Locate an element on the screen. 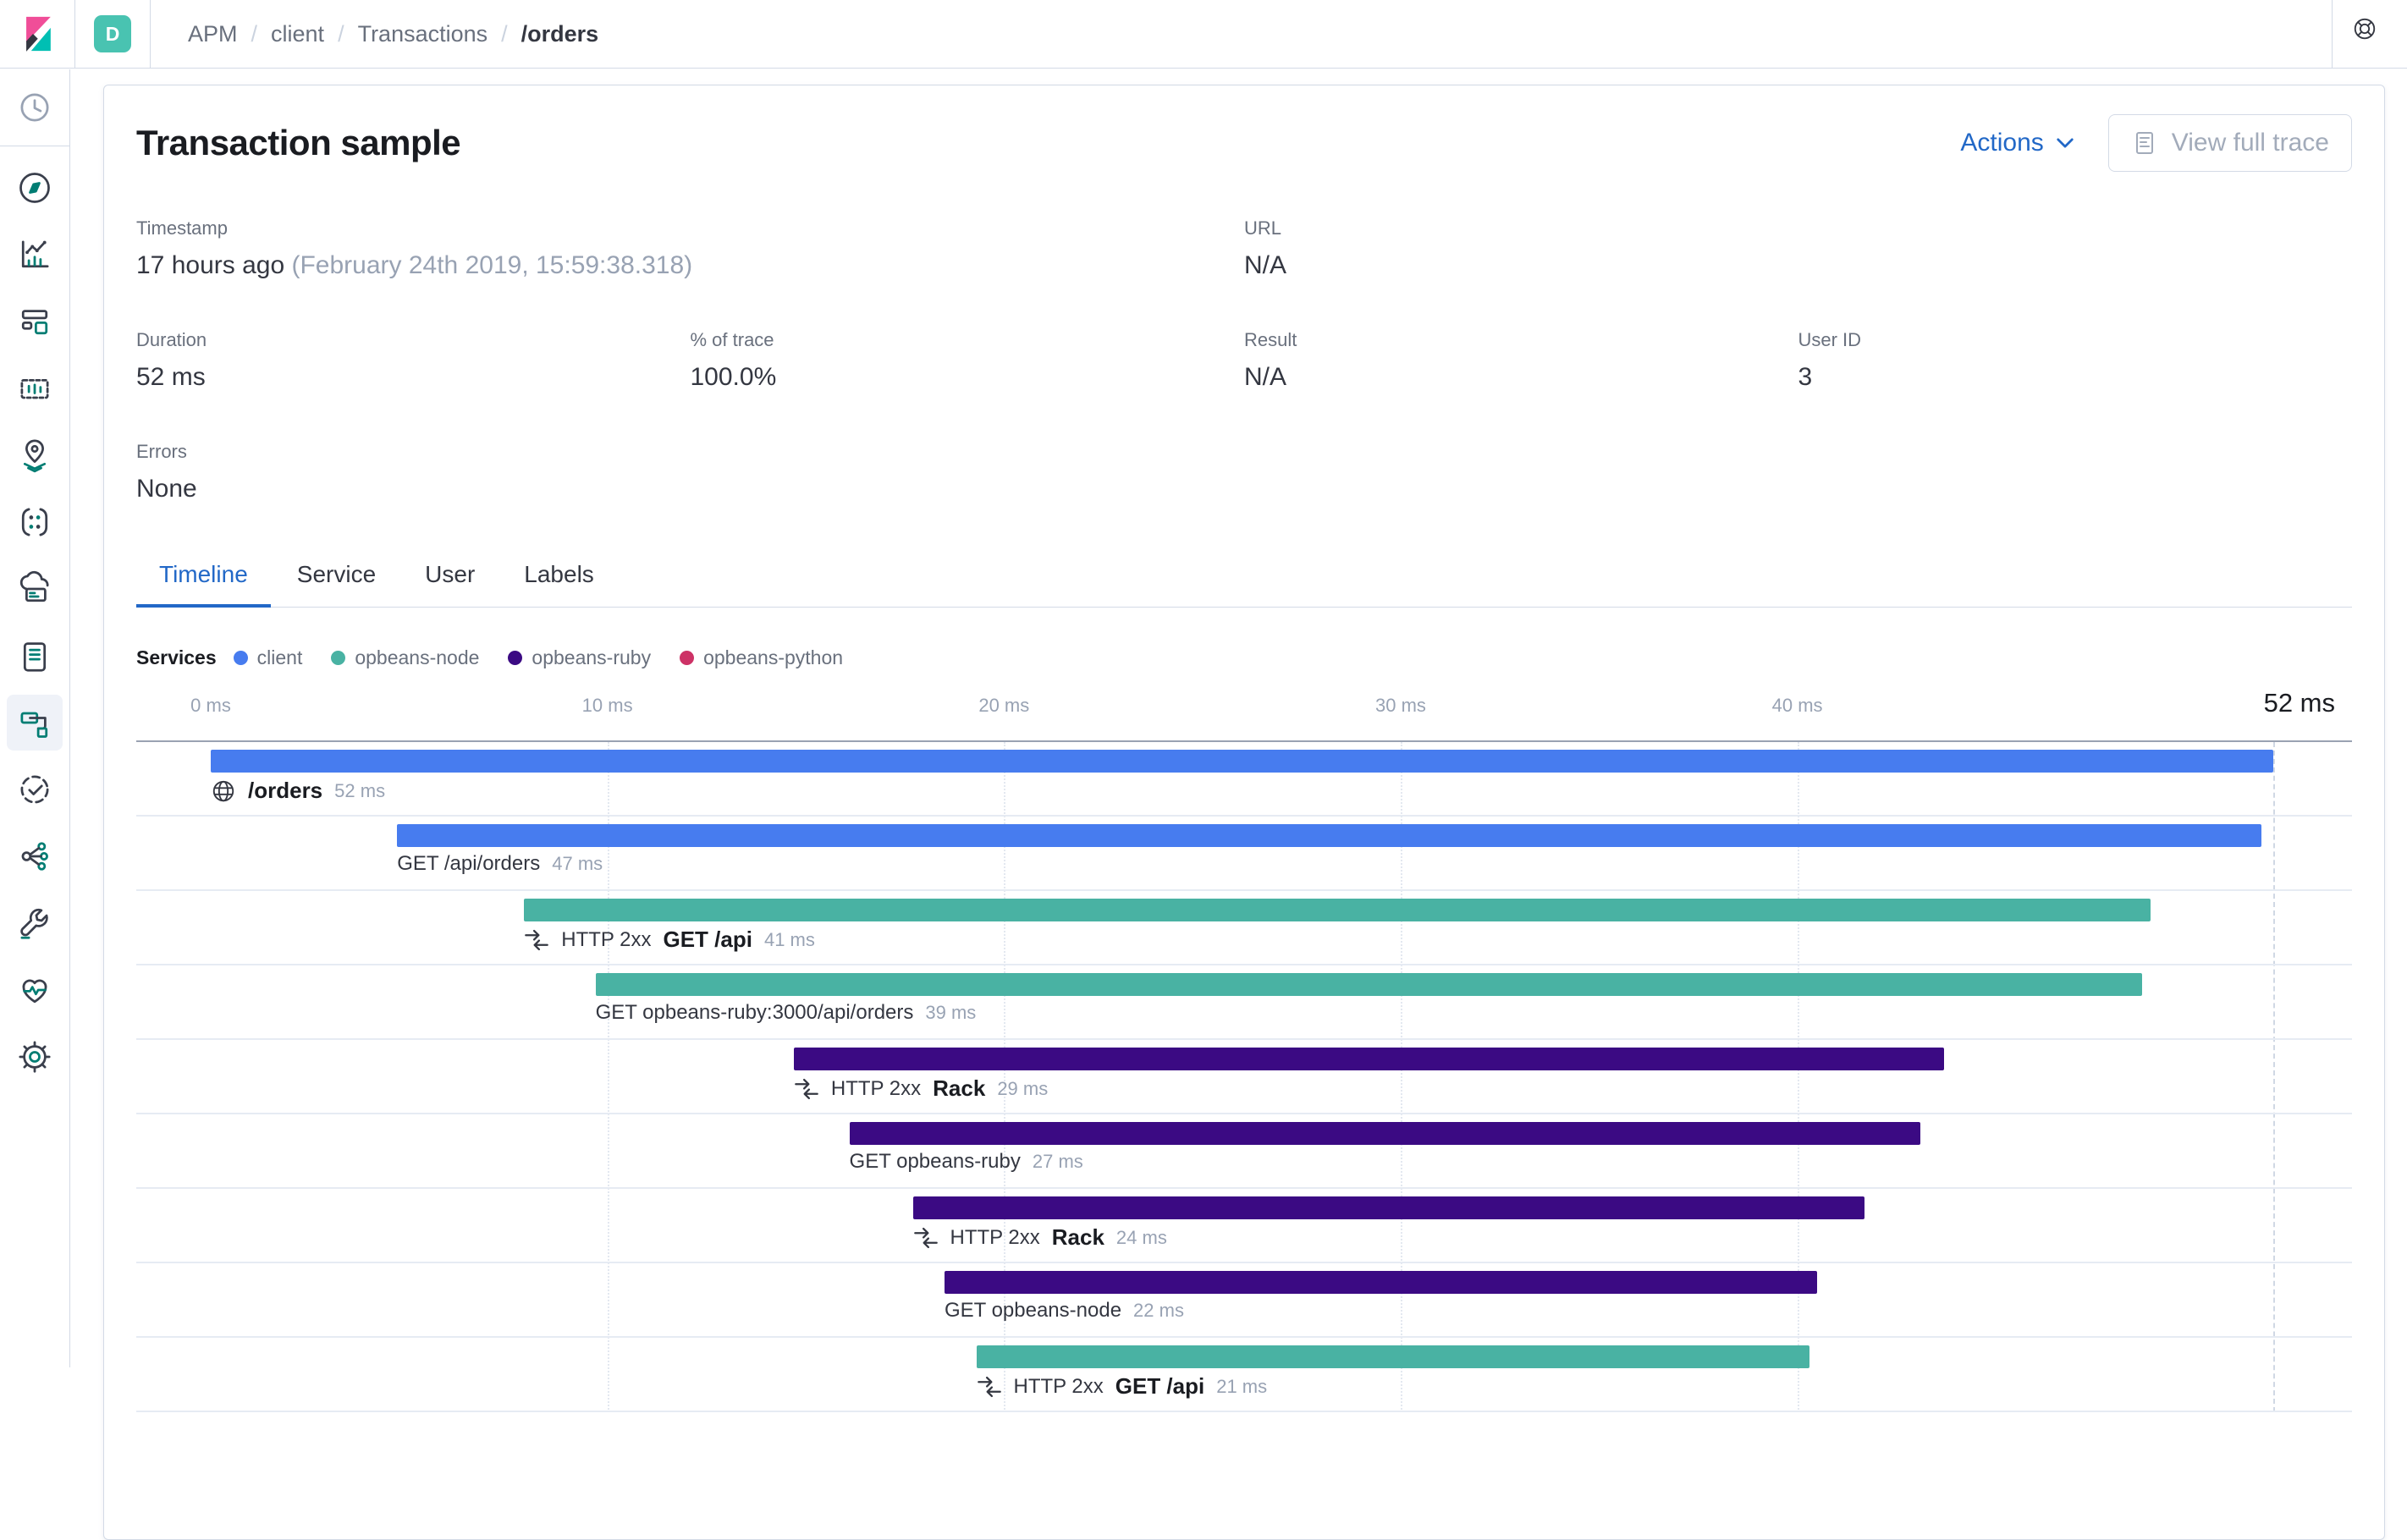  metadata-duration: Duration 52 ms is located at coordinates (414, 360).